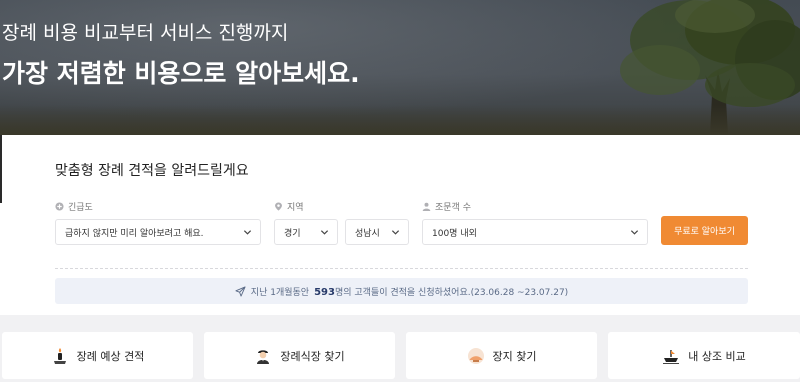 This screenshot has width=800, height=382. Describe the element at coordinates (324, 292) in the screenshot. I see `notice-count: 593` at that location.